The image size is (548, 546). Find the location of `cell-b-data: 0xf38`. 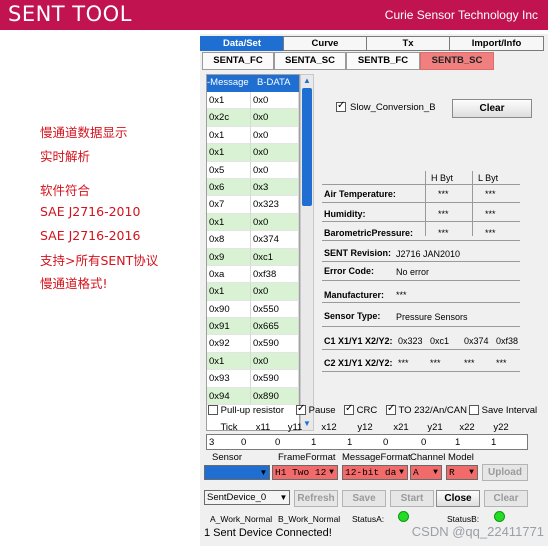

cell-b-data: 0xf38 is located at coordinates (275, 274).